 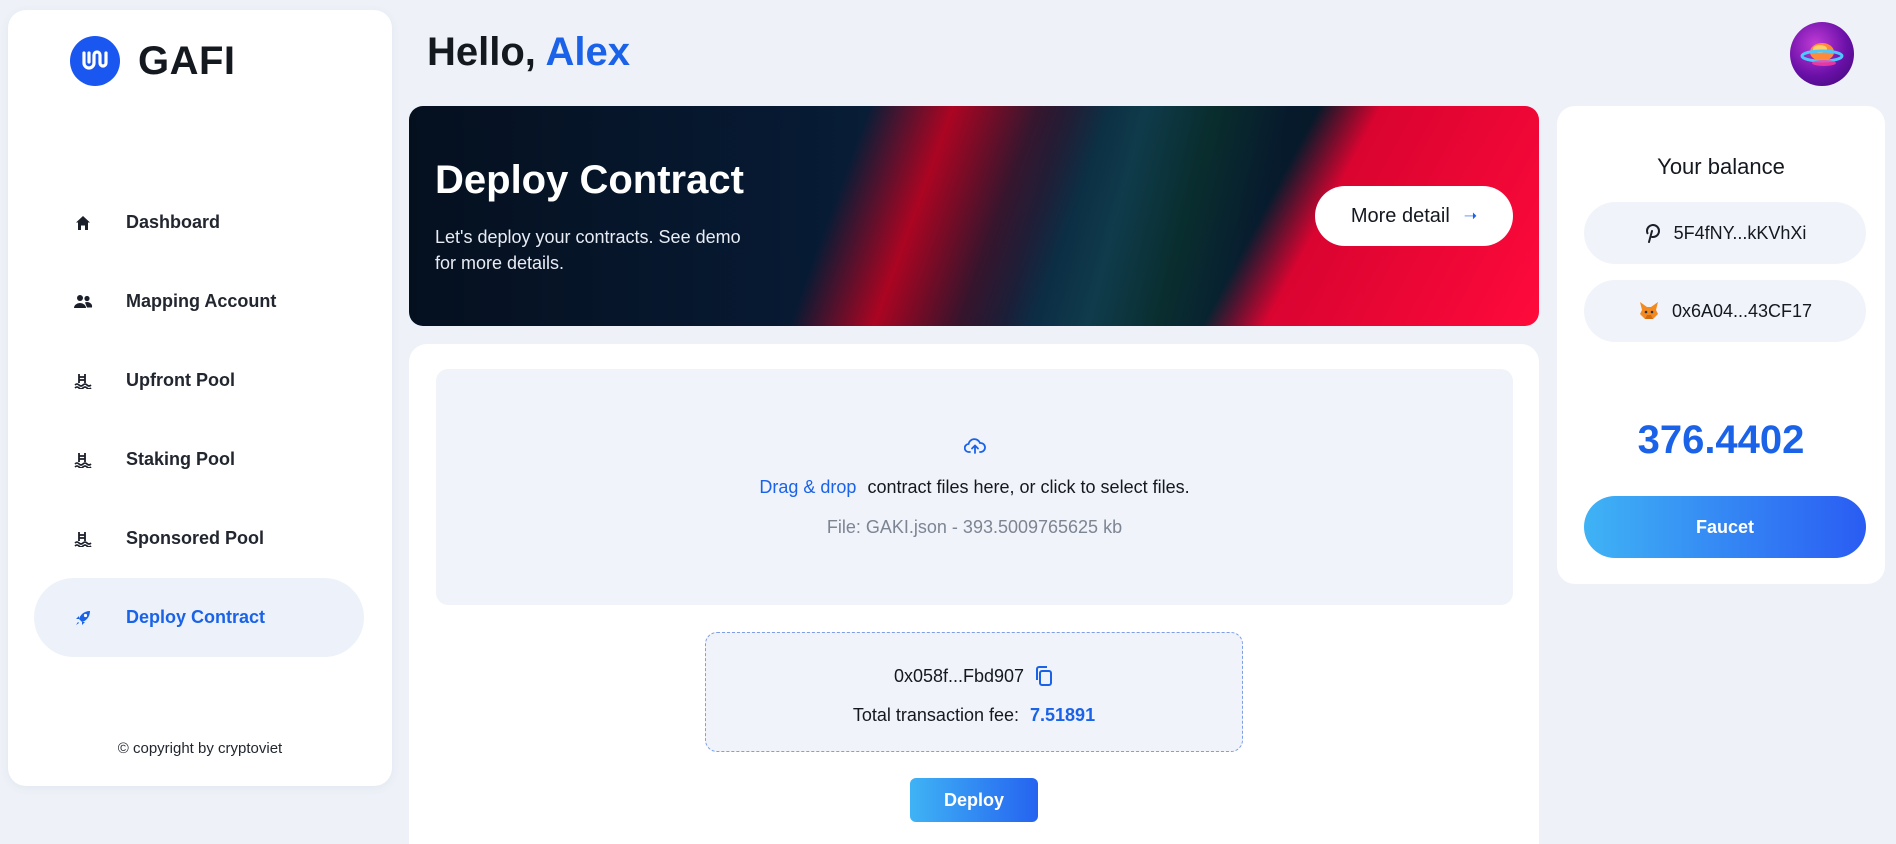 I want to click on sidebar-item-label: Dashboard, so click(x=173, y=222).